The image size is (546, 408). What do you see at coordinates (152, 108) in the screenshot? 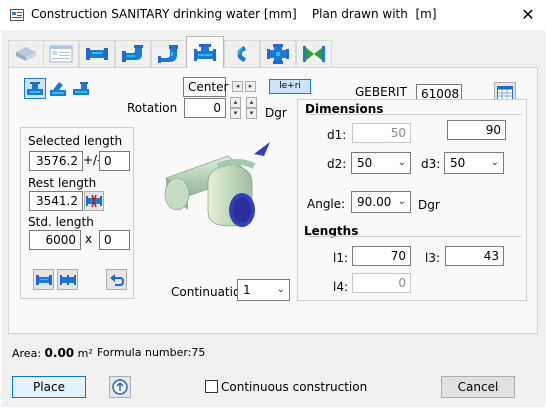
I see `rotation-label: Rotation` at bounding box center [152, 108].